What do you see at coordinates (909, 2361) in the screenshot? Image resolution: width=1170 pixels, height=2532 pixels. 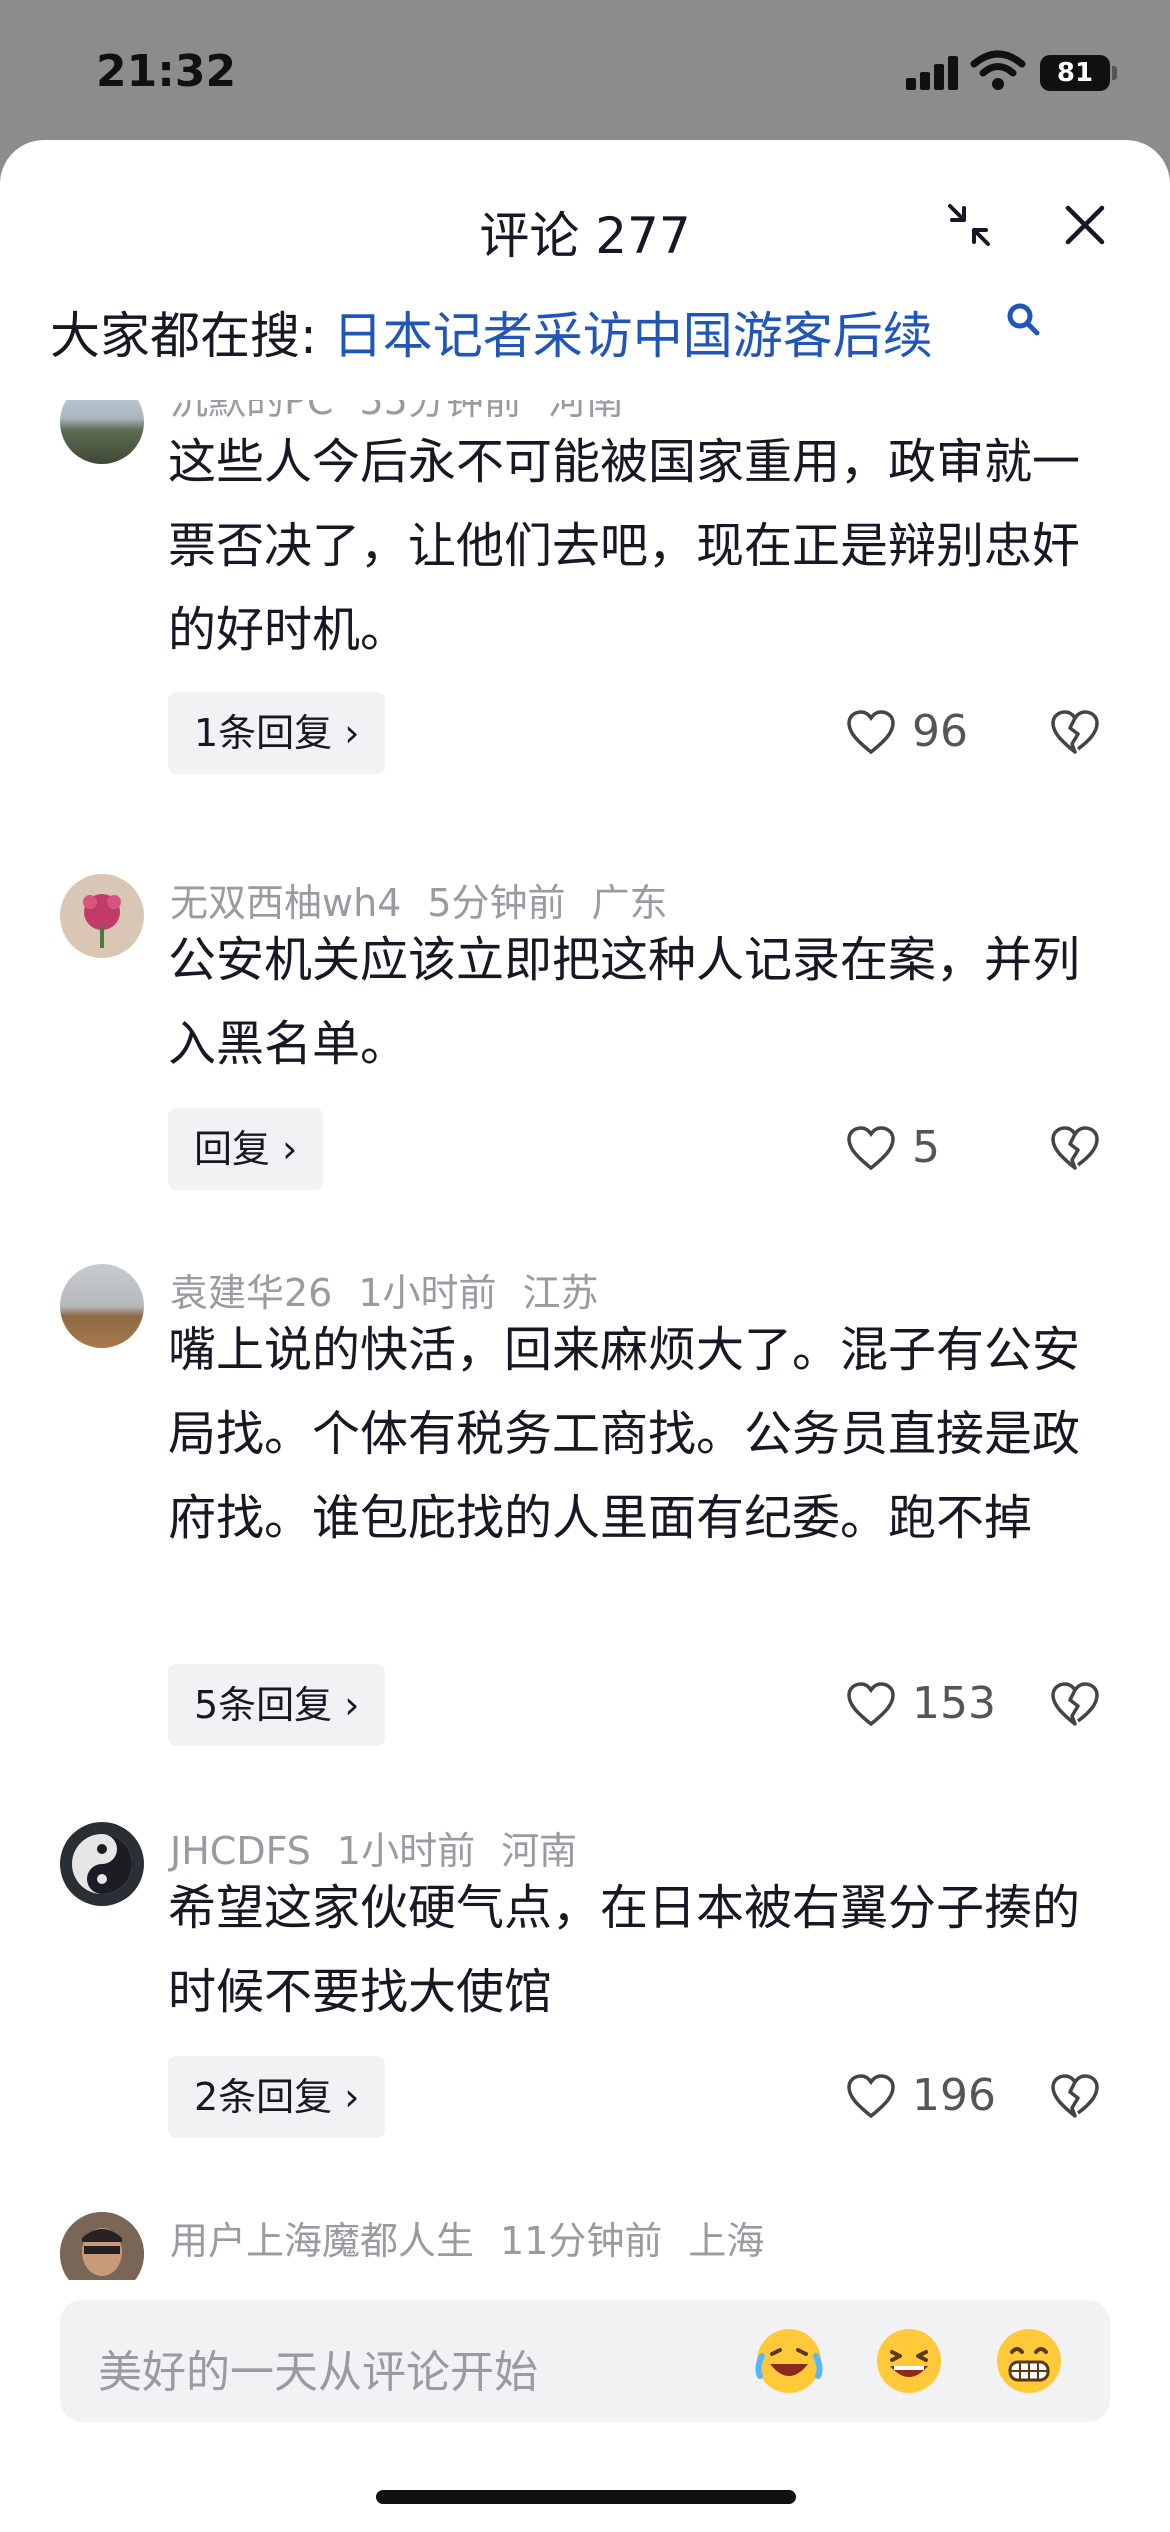 I see `grinning-emoji-icon` at bounding box center [909, 2361].